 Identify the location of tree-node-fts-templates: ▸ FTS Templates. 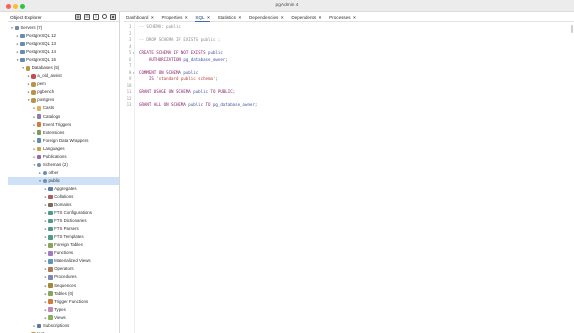
(63, 237).